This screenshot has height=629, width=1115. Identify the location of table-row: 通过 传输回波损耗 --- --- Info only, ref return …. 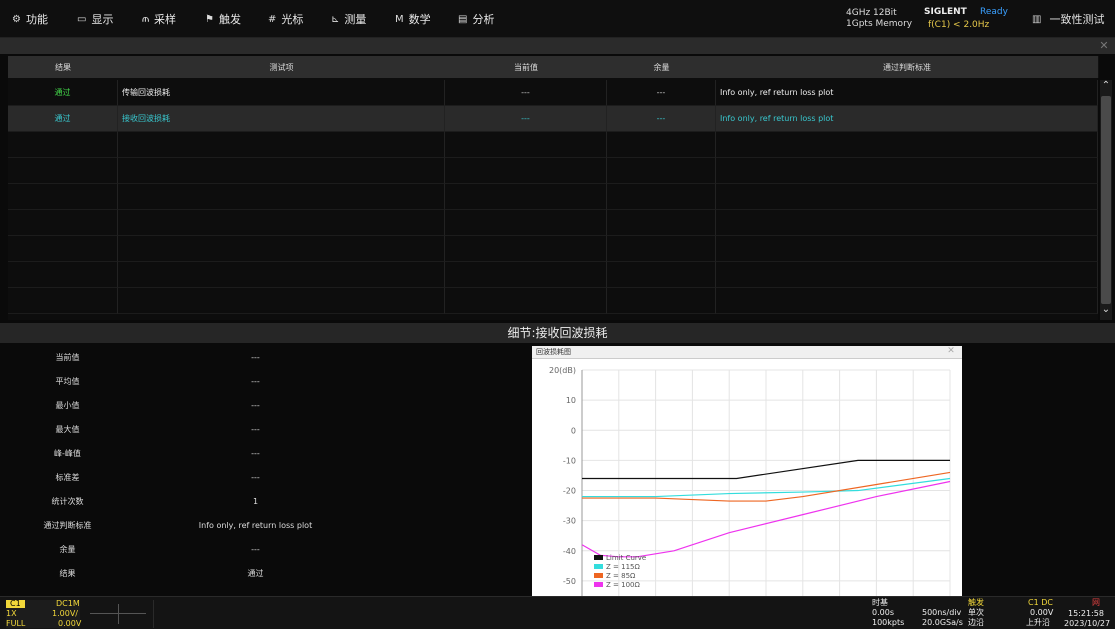
(553, 93).